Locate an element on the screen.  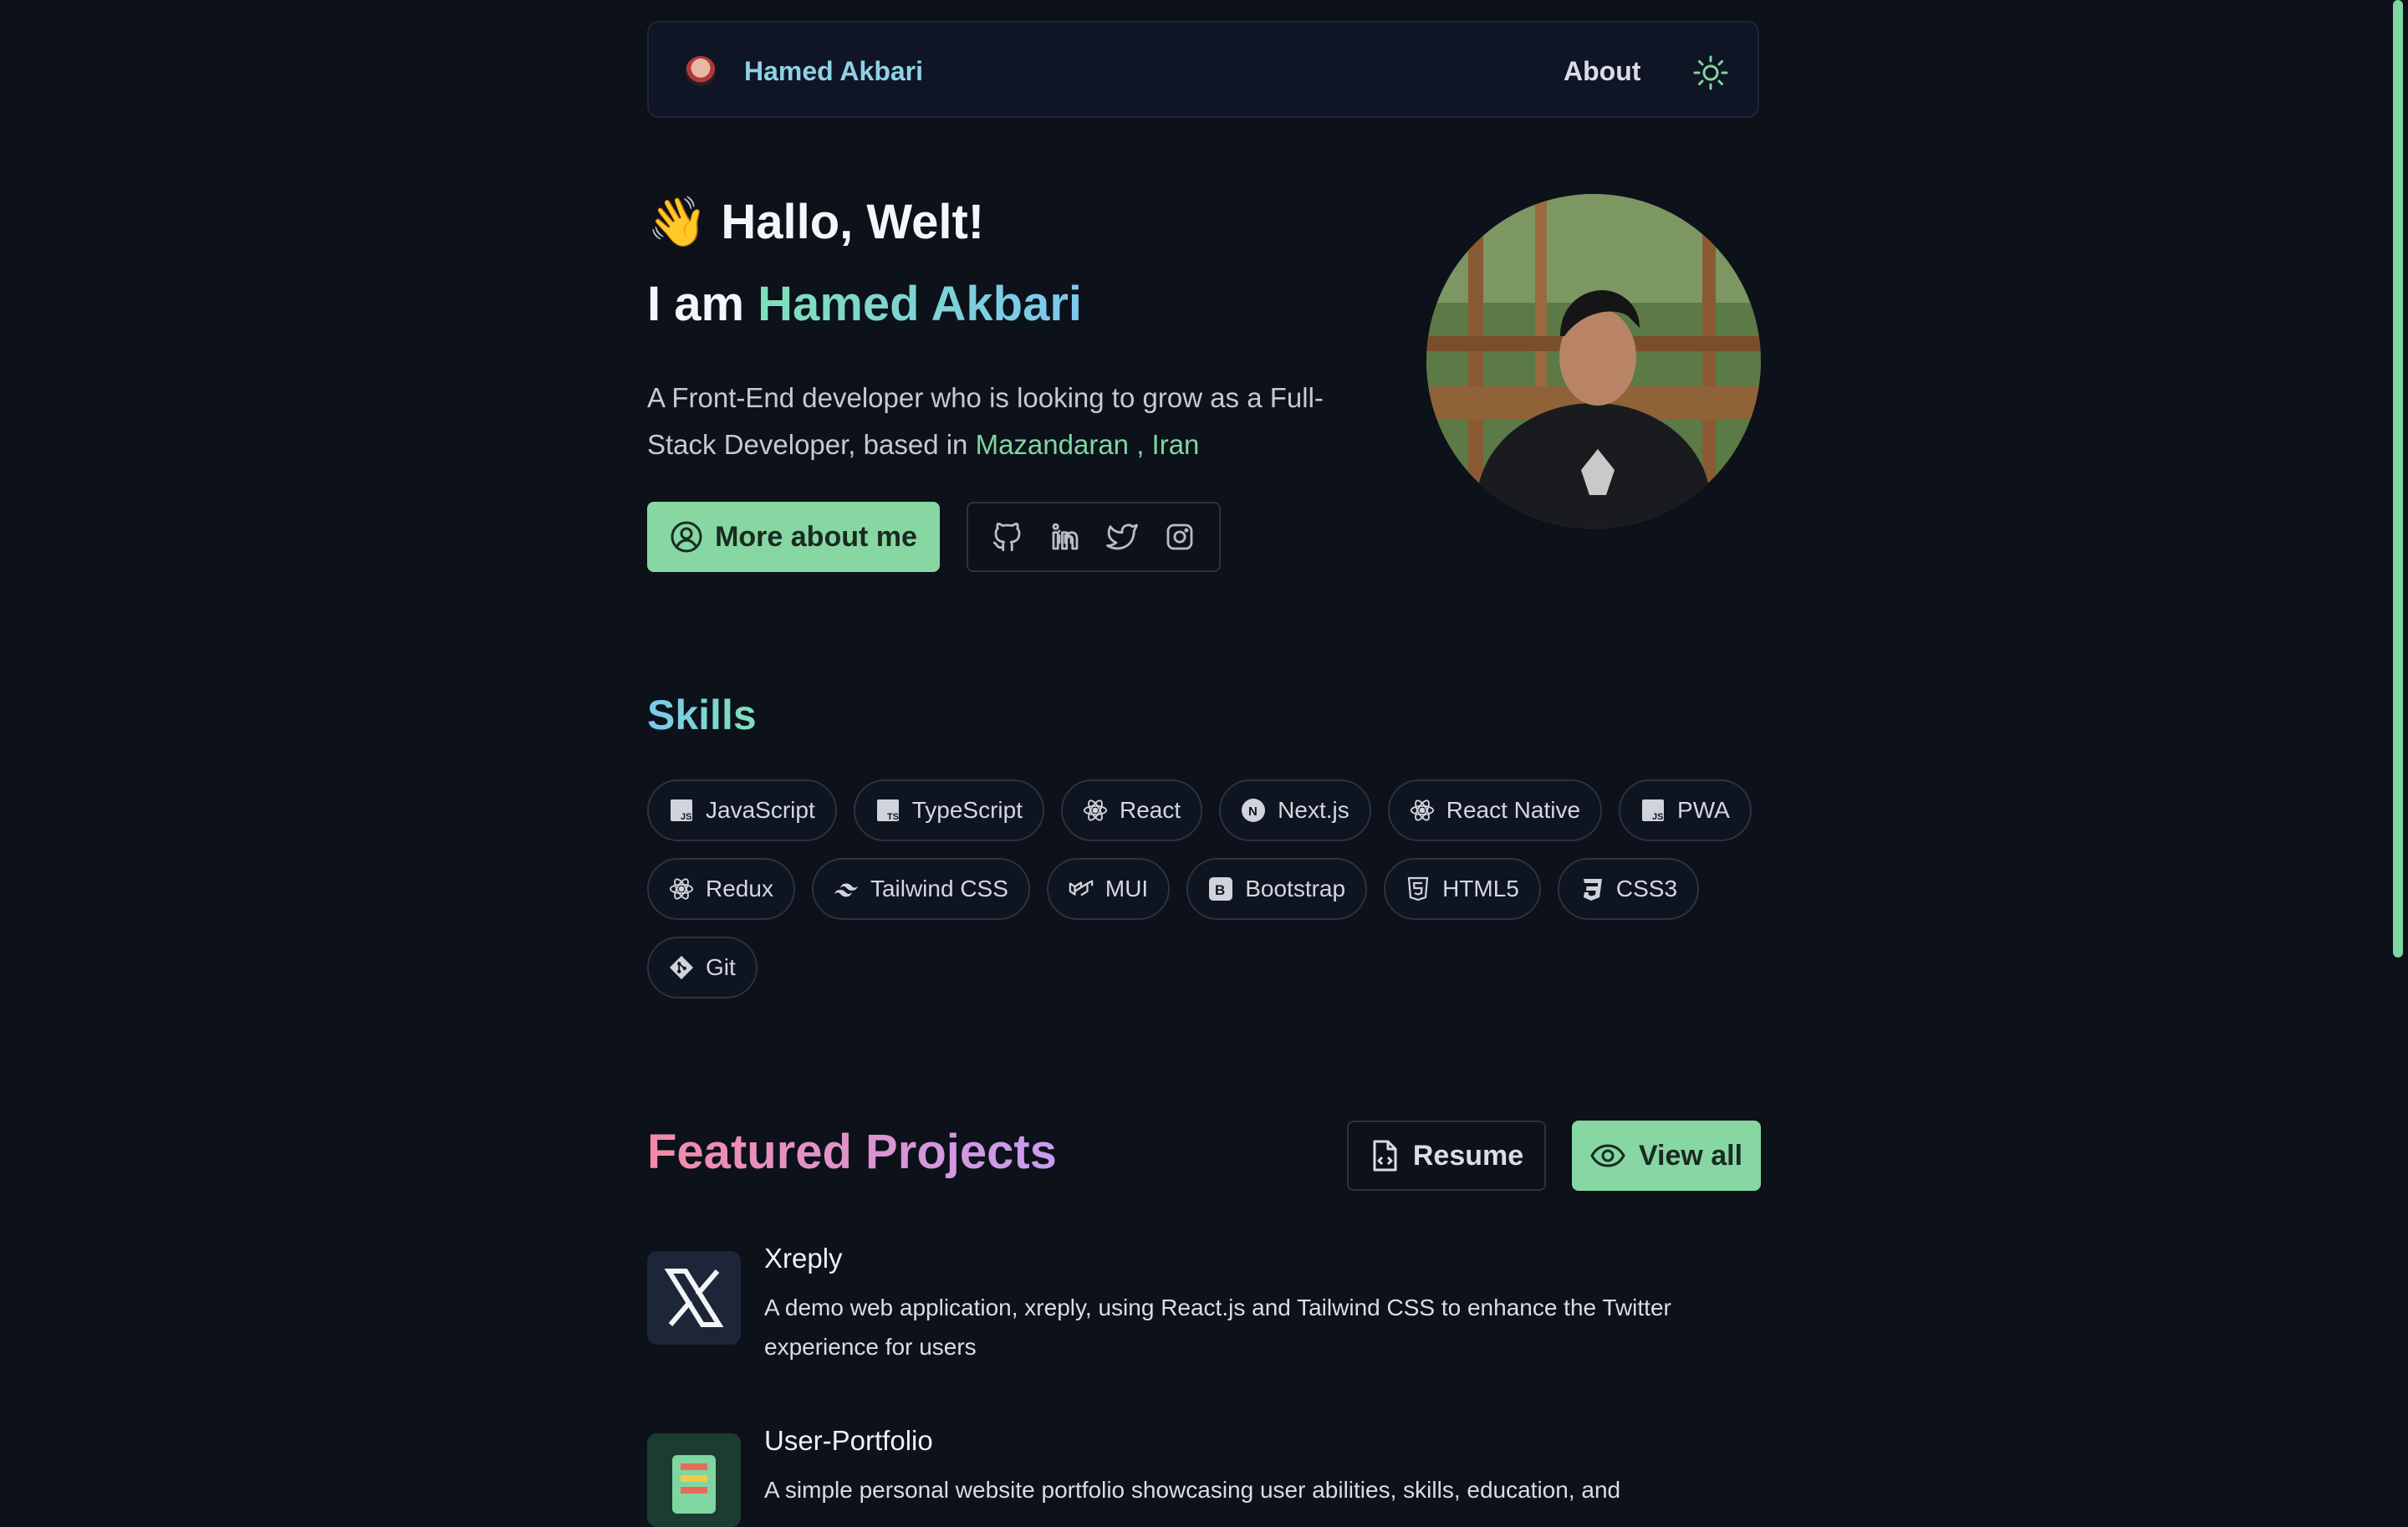
greeting-text: Hallo, Welt! is located at coordinates (853, 222).